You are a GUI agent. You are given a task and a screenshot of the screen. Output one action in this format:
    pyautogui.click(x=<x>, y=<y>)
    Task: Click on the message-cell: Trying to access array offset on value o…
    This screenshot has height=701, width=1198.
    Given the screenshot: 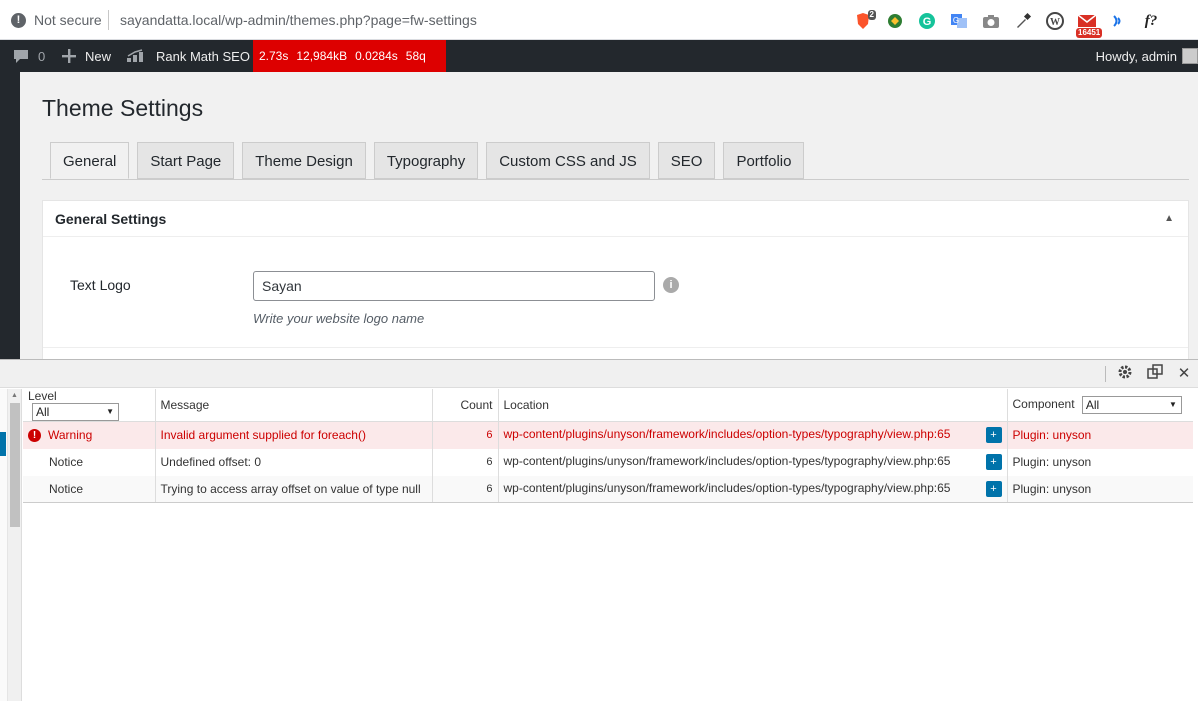 What is the action you would take?
    pyautogui.click(x=294, y=489)
    